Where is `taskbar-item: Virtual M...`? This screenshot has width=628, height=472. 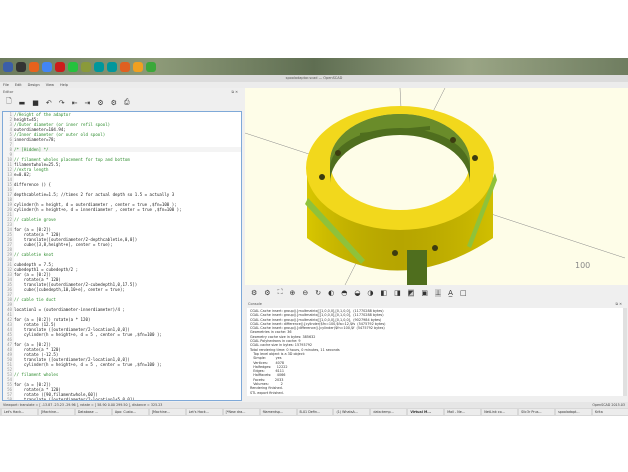 taskbar-item: Virtual M... is located at coordinates (426, 412).